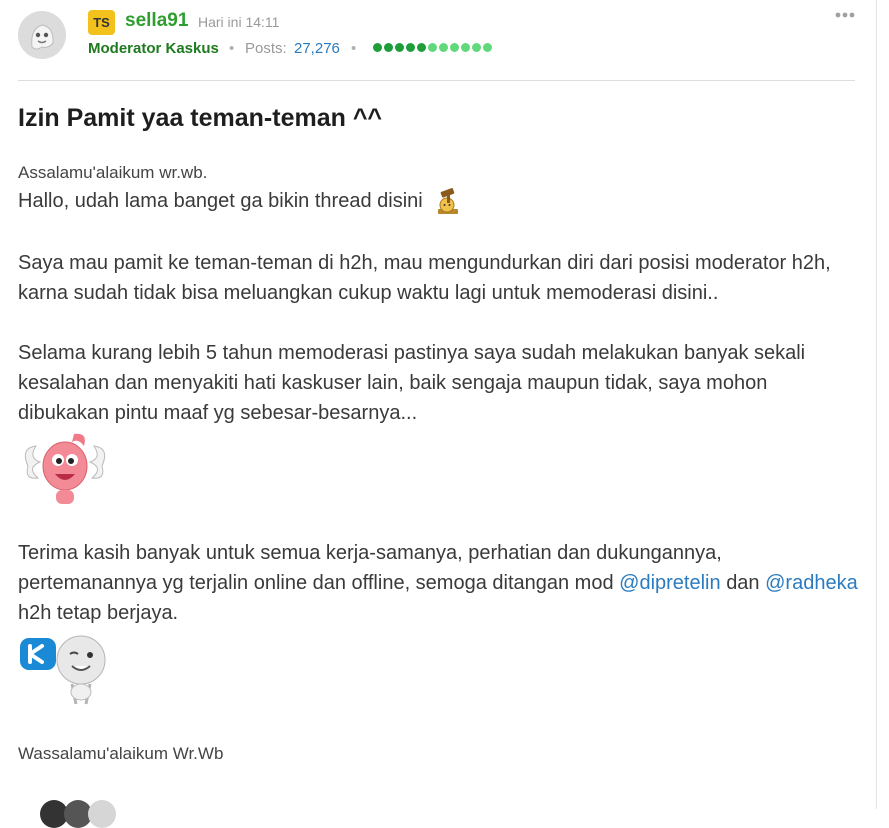 The width and height of the screenshot is (889, 828). I want to click on avatar-ghost-icon, so click(42, 35).